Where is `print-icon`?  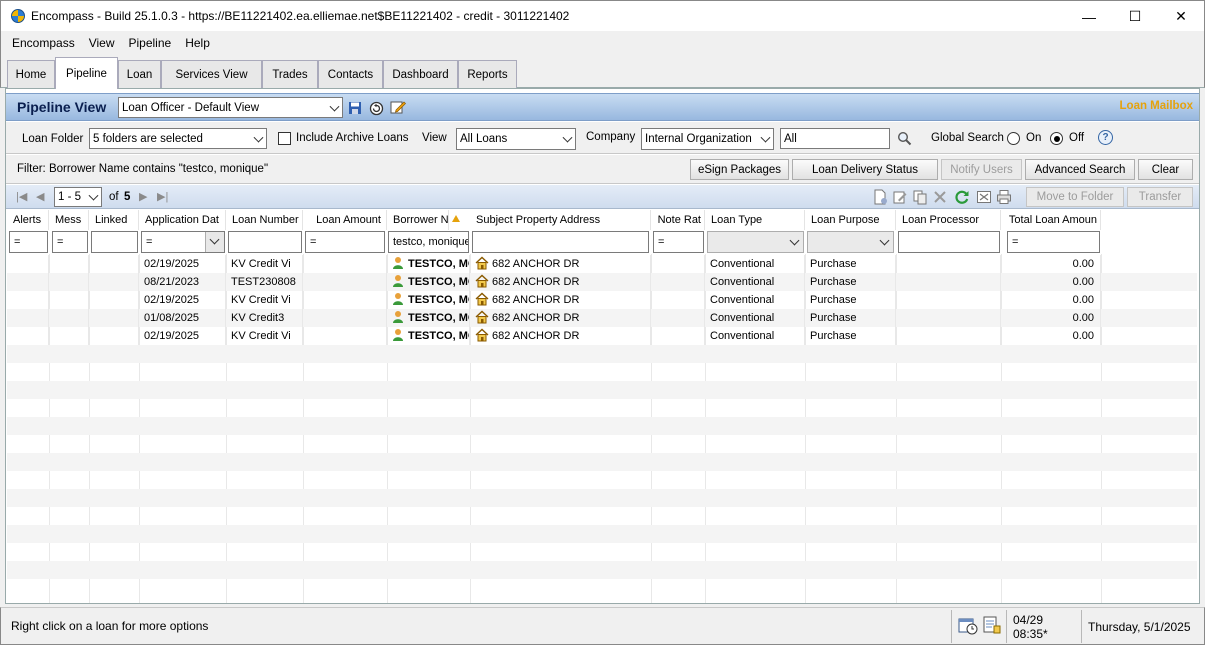
print-icon is located at coordinates (1004, 197).